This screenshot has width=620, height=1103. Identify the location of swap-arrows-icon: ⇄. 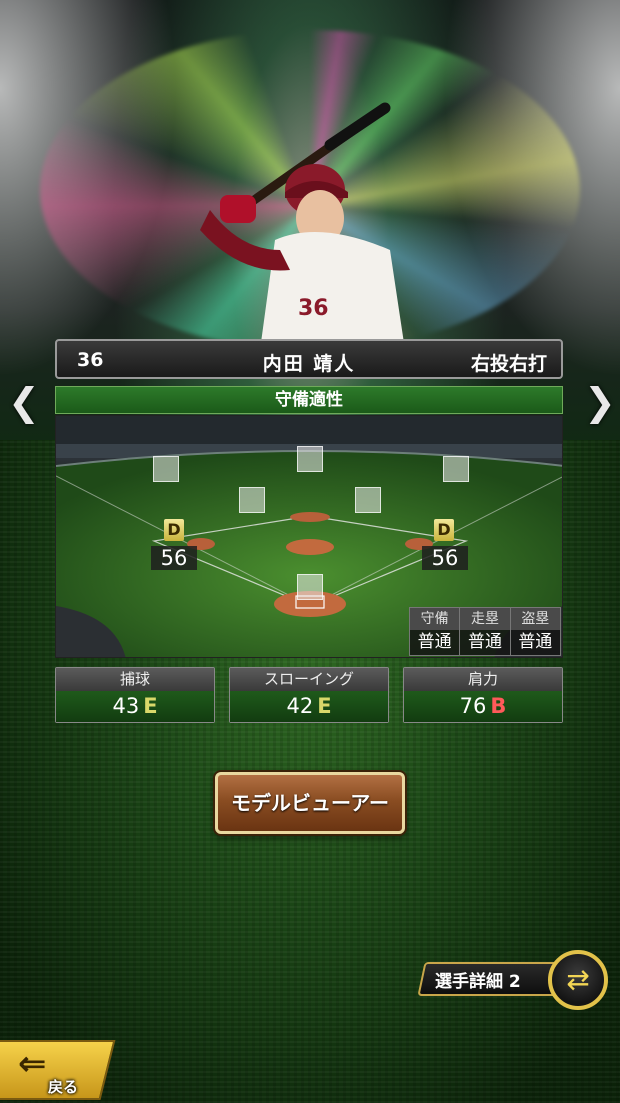
(578, 980).